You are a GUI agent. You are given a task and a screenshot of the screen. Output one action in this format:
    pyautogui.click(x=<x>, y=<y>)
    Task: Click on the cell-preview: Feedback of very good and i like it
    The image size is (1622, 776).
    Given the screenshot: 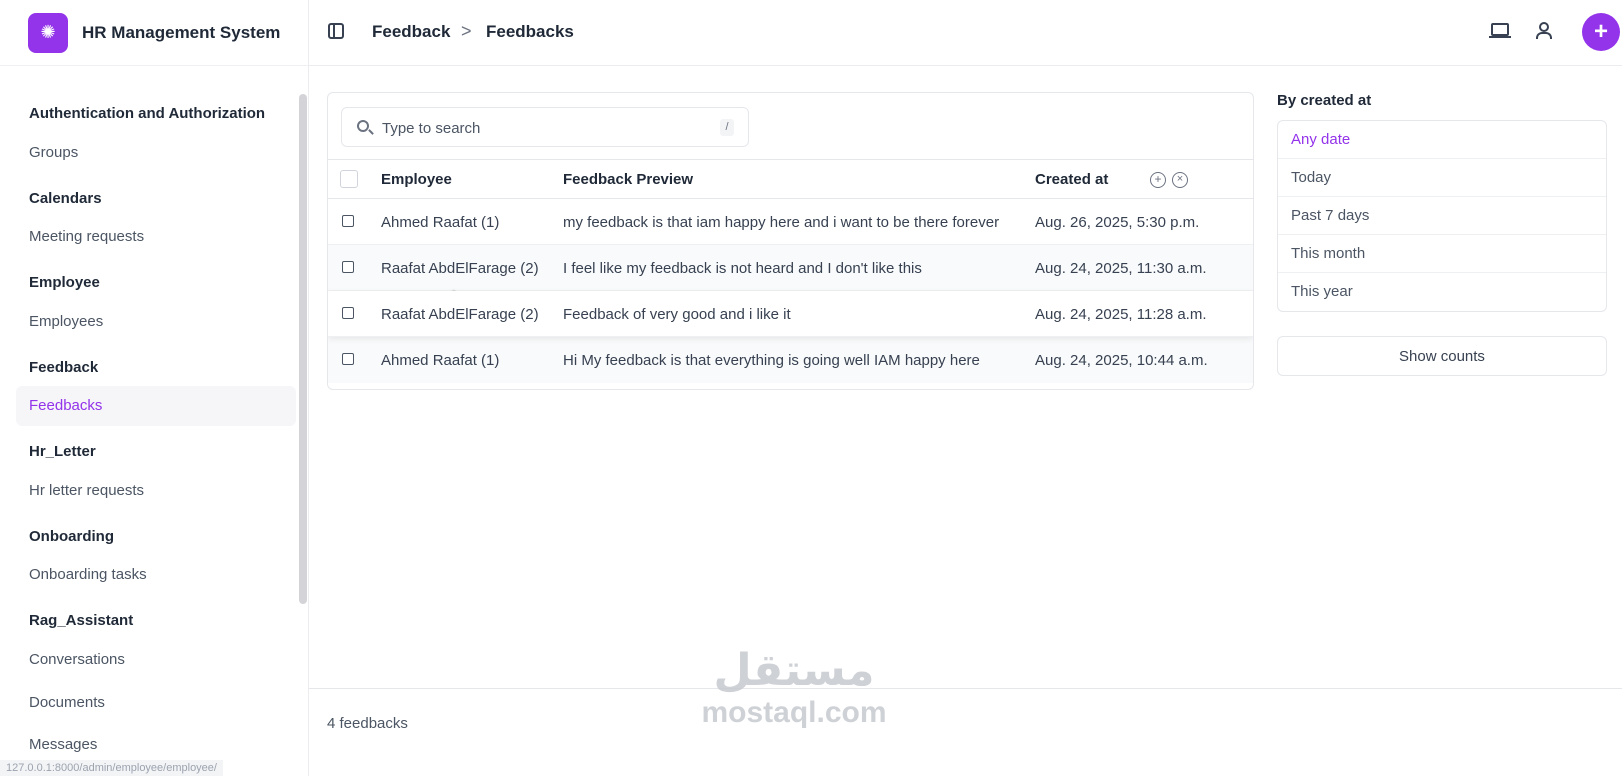 What is the action you would take?
    pyautogui.click(x=677, y=314)
    